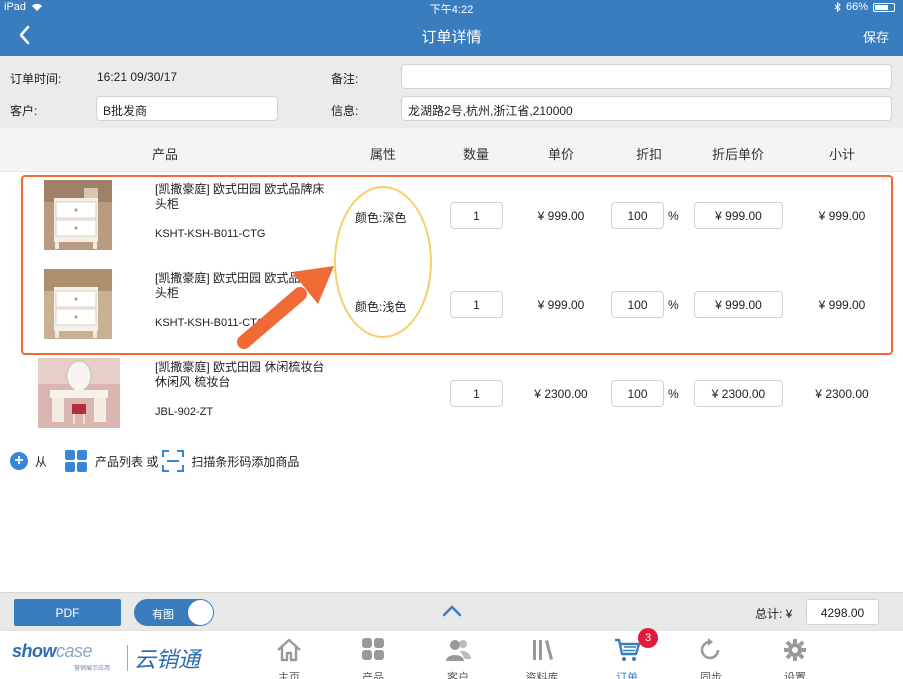 This screenshot has height=679, width=903. Describe the element at coordinates (184, 412) in the screenshot. I see `product-sku: JBL-902-ZT` at that location.